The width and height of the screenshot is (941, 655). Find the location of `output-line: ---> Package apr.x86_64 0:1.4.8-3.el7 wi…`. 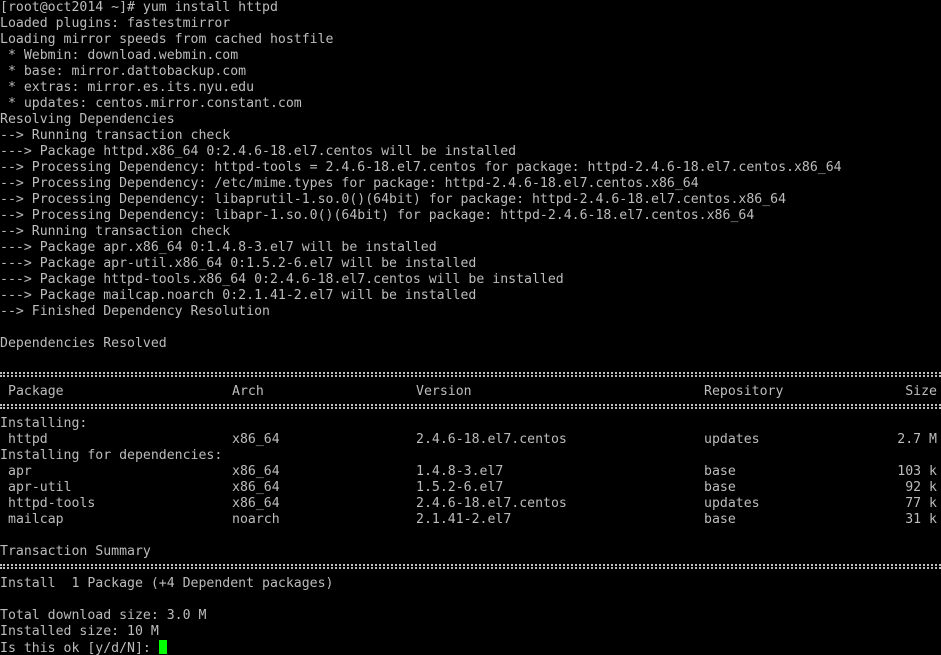

output-line: ---> Package apr.x86_64 0:1.4.8-3.el7 wi… is located at coordinates (218, 247).